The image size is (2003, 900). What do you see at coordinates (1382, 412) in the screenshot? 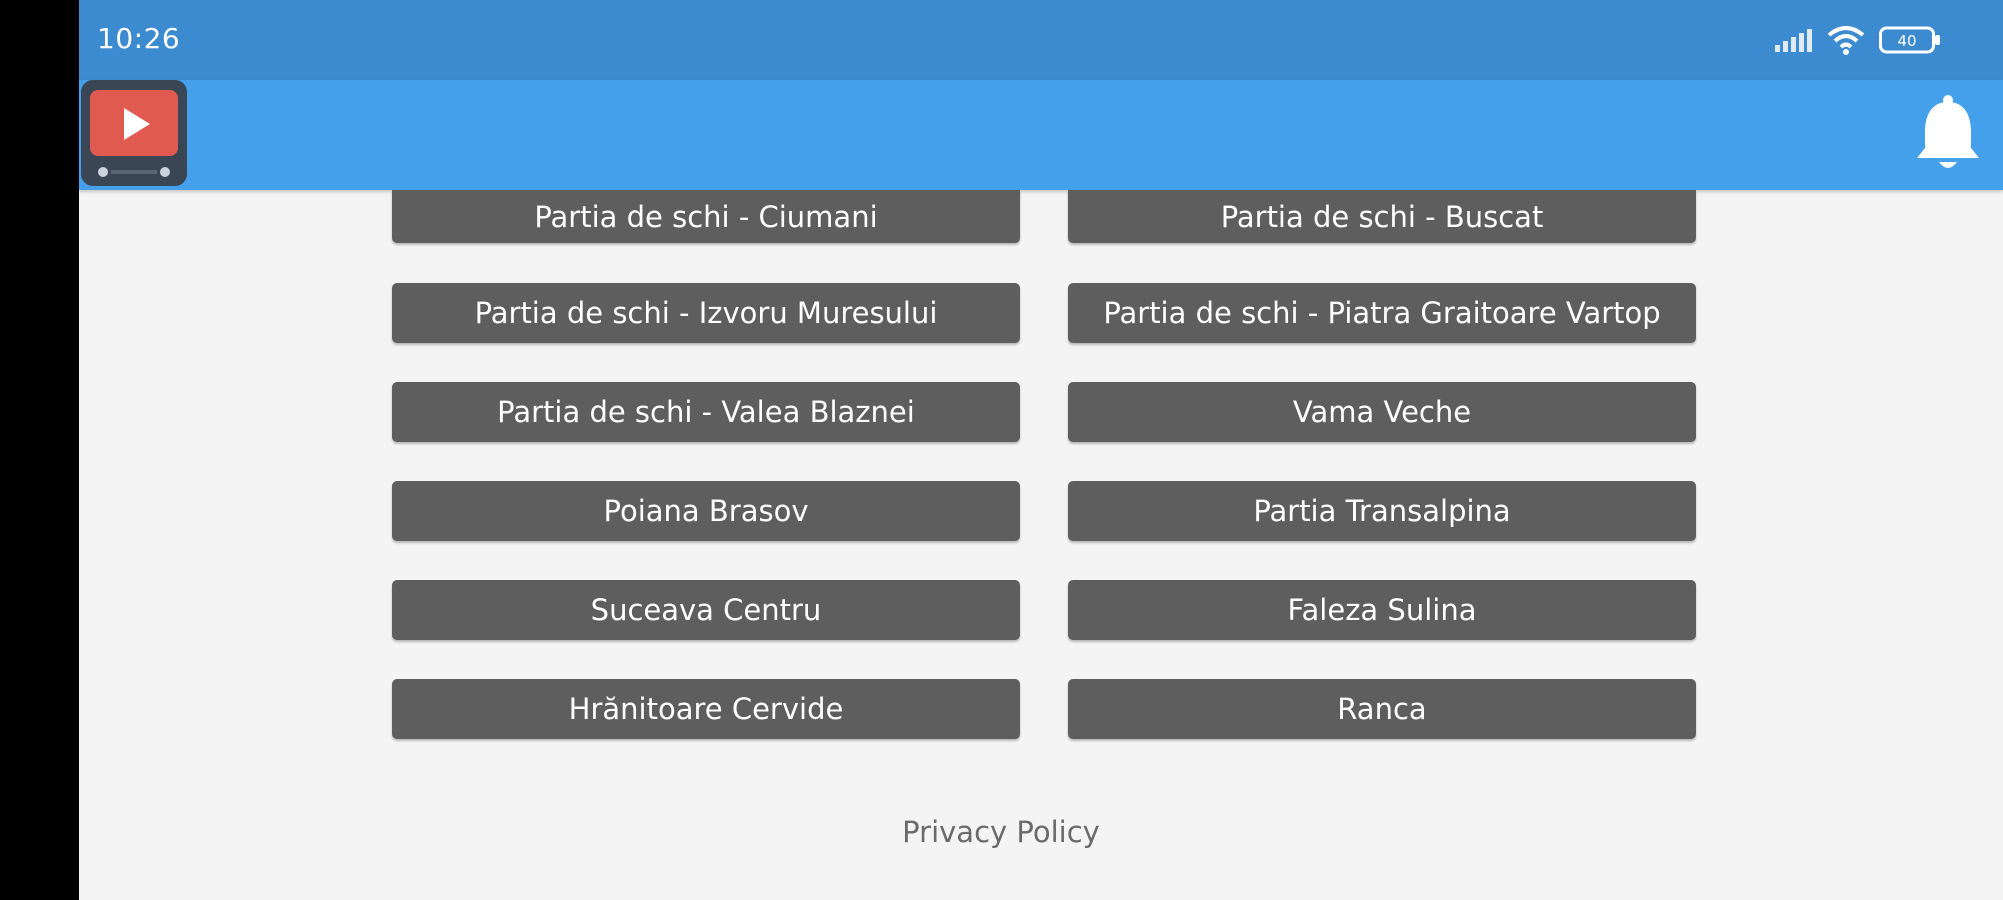
I see `location-button: Vama Veche` at bounding box center [1382, 412].